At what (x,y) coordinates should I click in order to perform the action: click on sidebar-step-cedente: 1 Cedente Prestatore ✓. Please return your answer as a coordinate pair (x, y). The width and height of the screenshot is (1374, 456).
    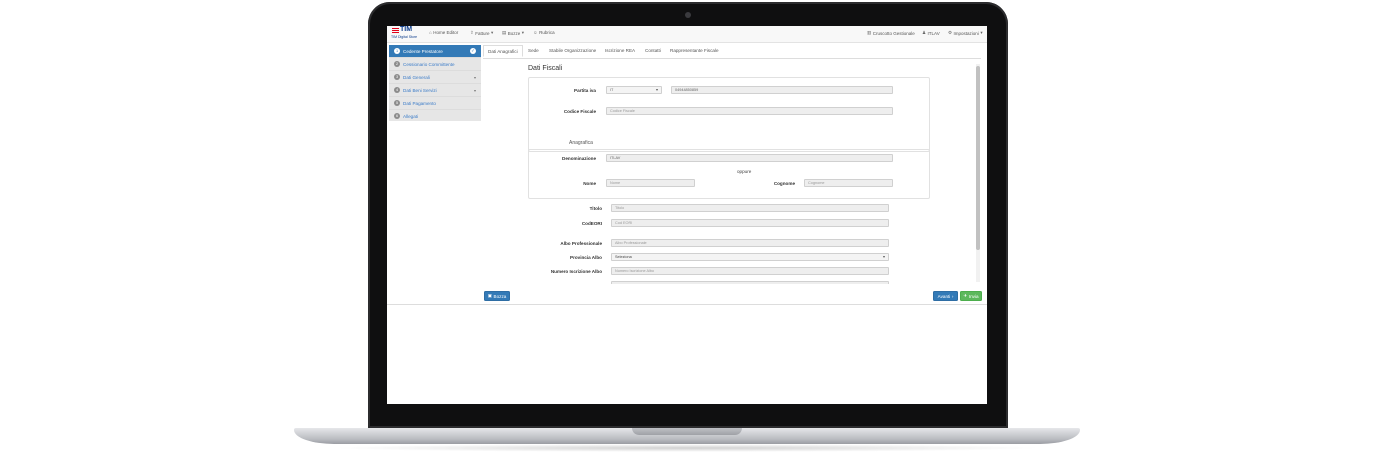
    Looking at the image, I should click on (435, 51).